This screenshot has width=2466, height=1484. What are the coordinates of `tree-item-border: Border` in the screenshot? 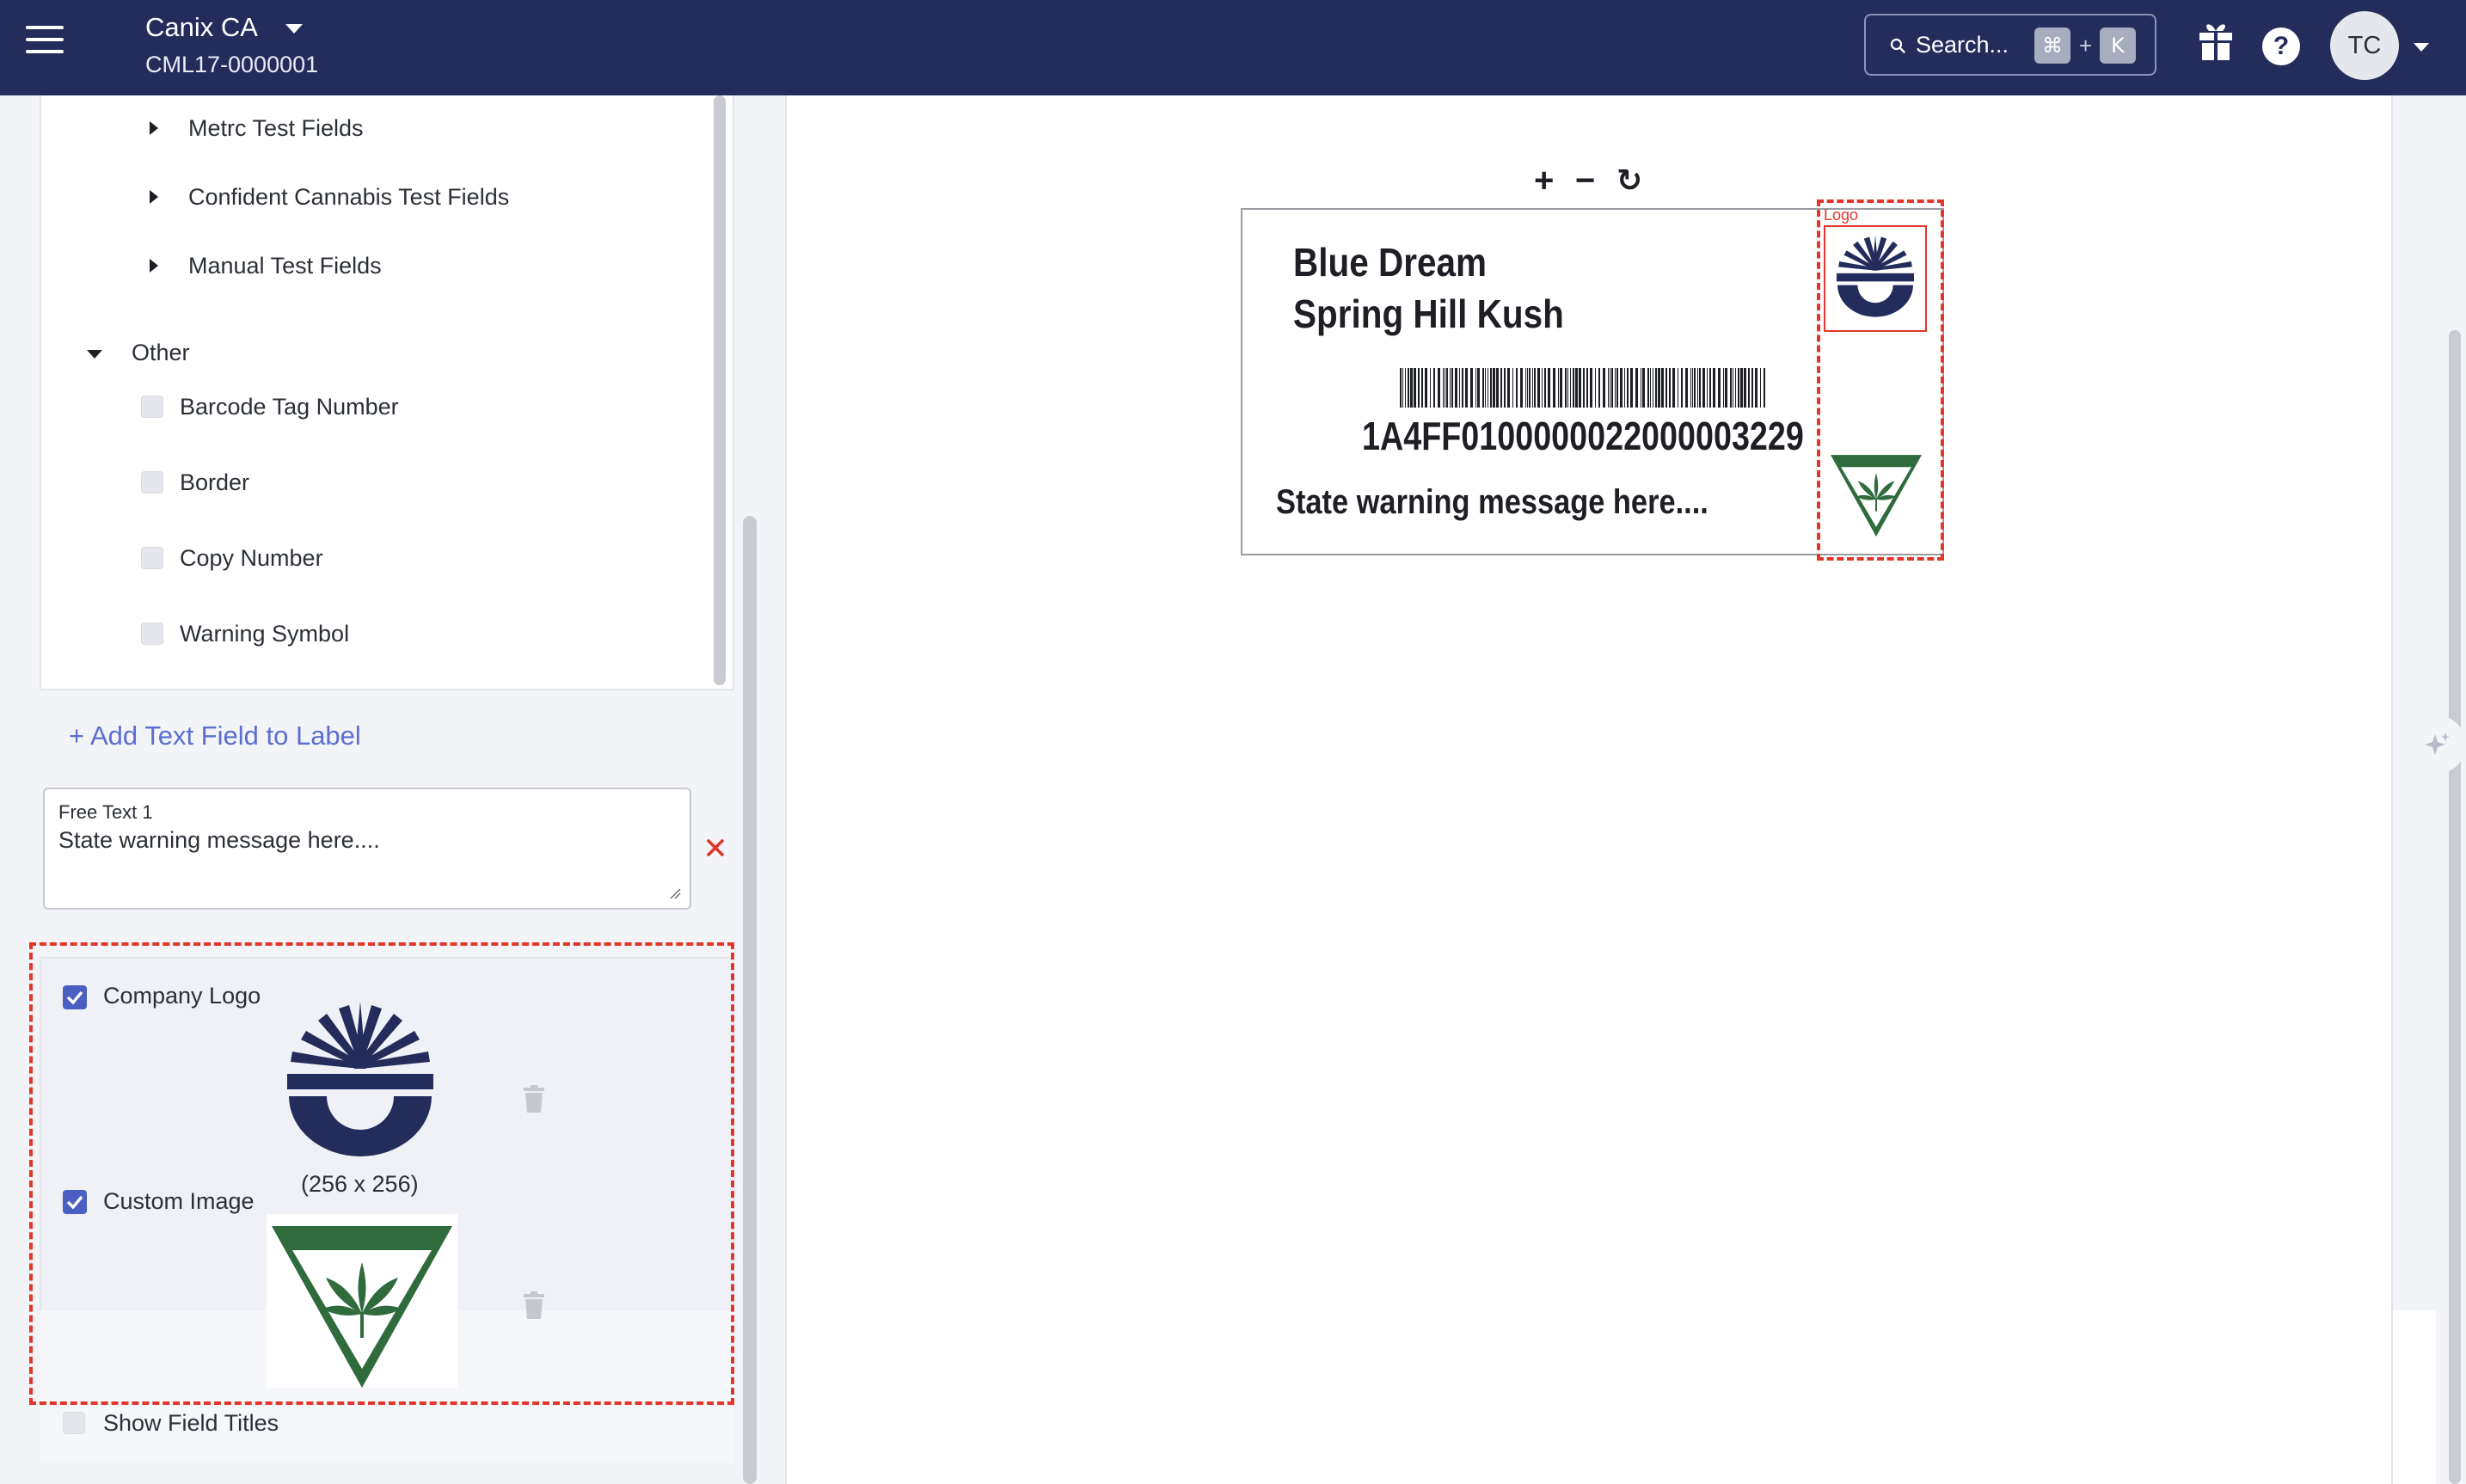 It's located at (214, 483).